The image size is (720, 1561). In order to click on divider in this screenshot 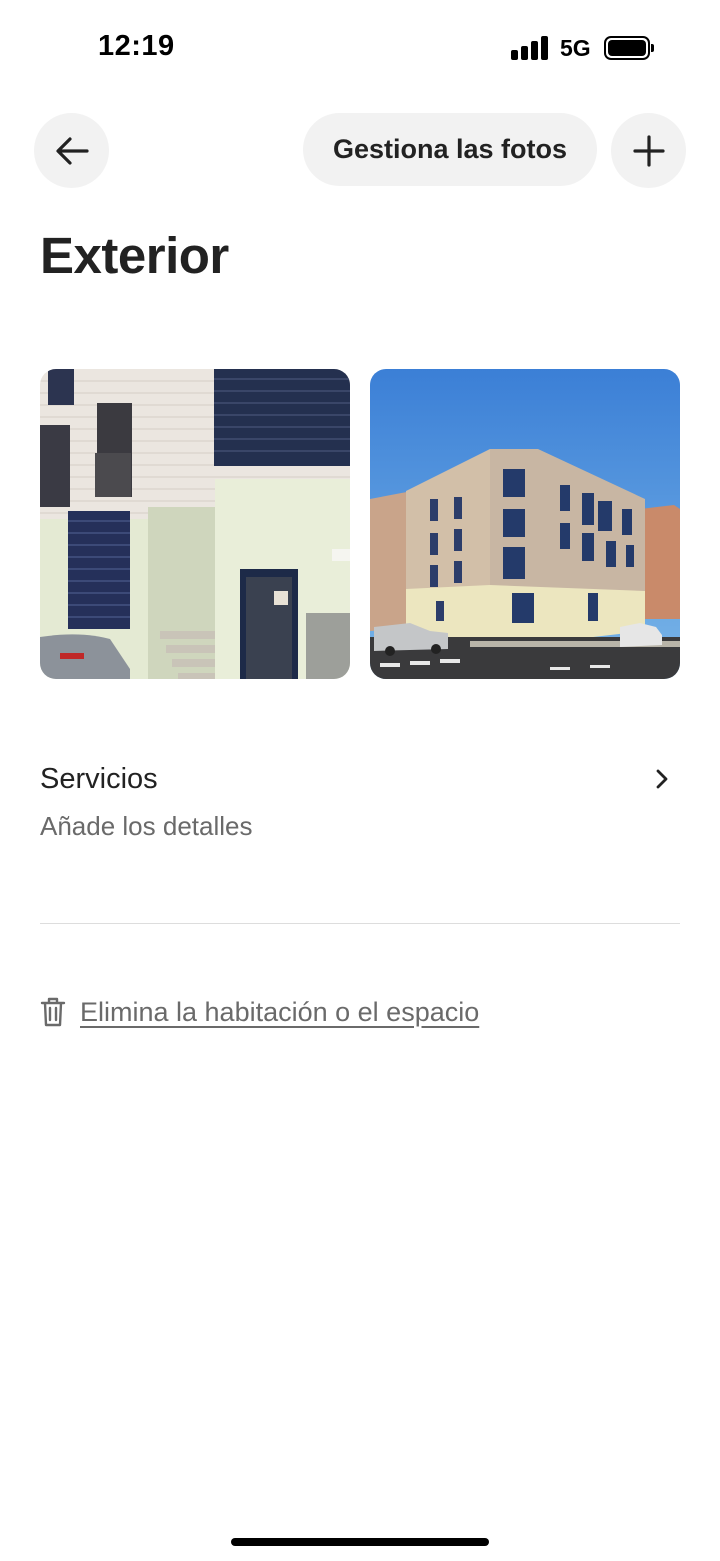, I will do `click(360, 923)`.